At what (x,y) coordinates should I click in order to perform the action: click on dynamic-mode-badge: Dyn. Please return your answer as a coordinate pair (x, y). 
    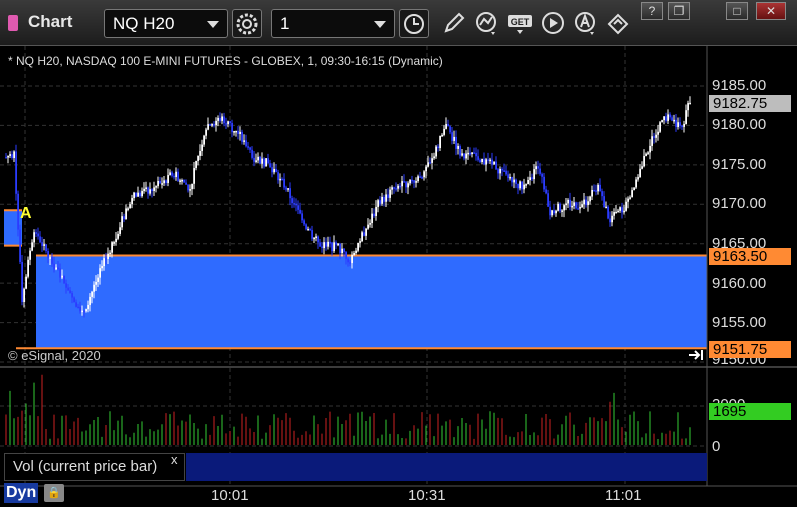
    Looking at the image, I should click on (21, 493).